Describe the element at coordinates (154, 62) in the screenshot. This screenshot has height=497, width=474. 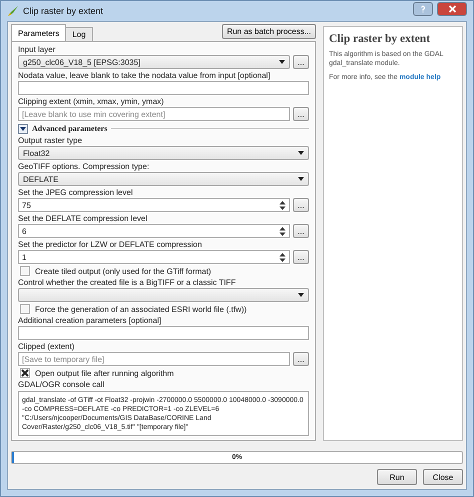
I see `dropdown: g250_clc06_V18_5 [EPSG:3035]` at that location.